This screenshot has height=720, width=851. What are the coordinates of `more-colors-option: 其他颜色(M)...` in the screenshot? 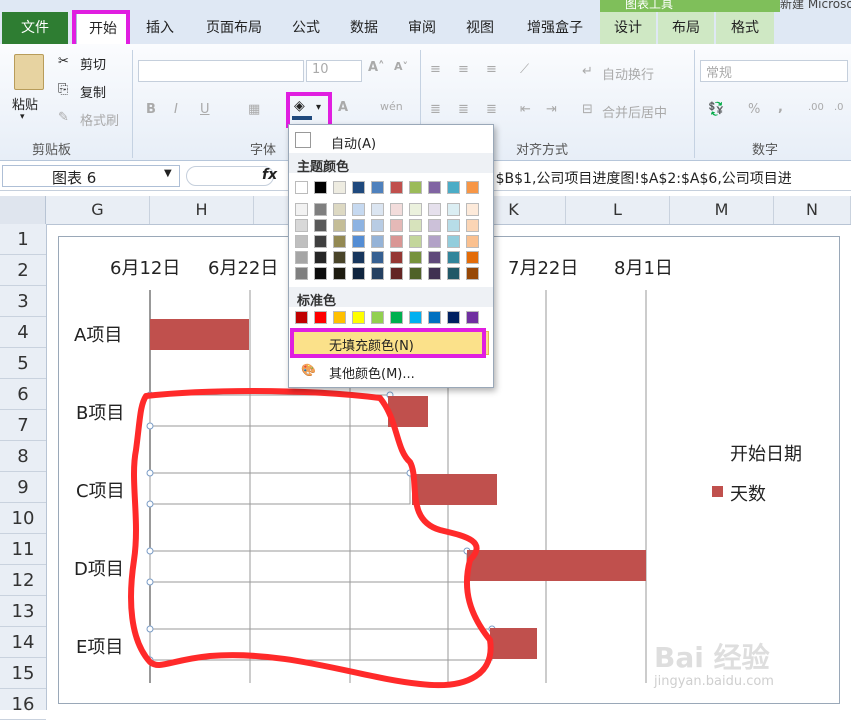 It's located at (372, 372).